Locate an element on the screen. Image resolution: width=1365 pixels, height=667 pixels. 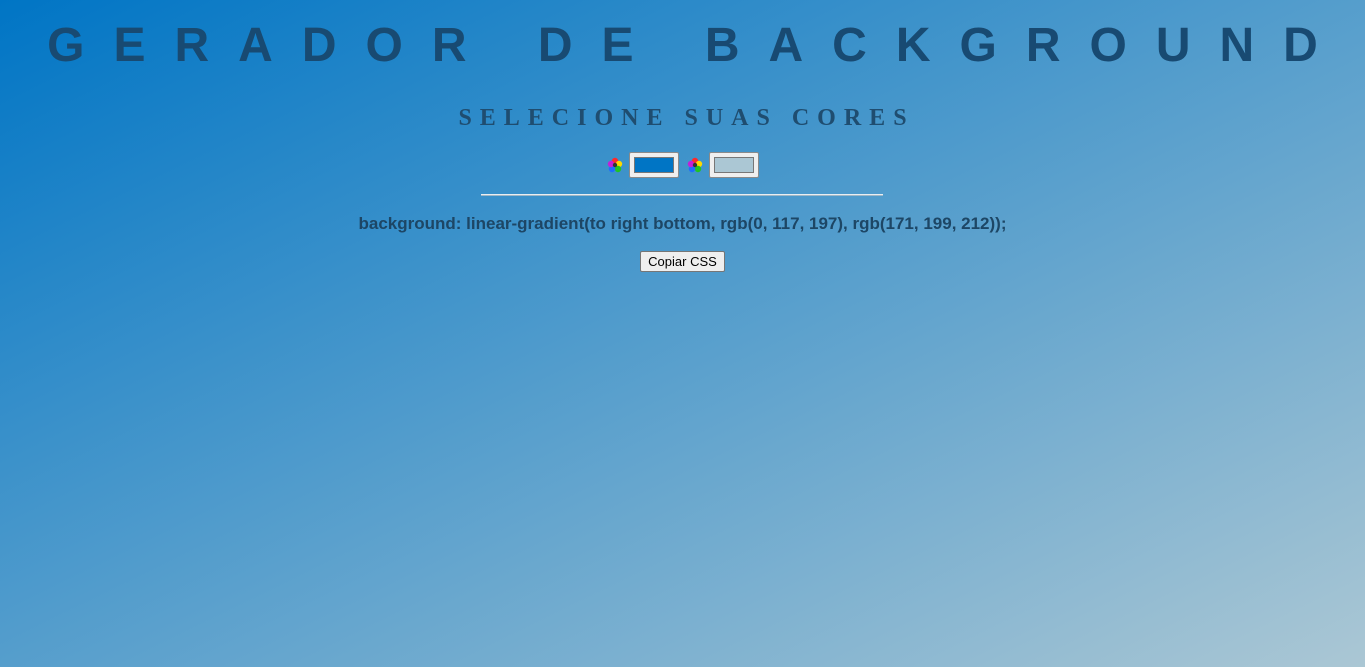
copy-row: Copiar CSS is located at coordinates (682, 261).